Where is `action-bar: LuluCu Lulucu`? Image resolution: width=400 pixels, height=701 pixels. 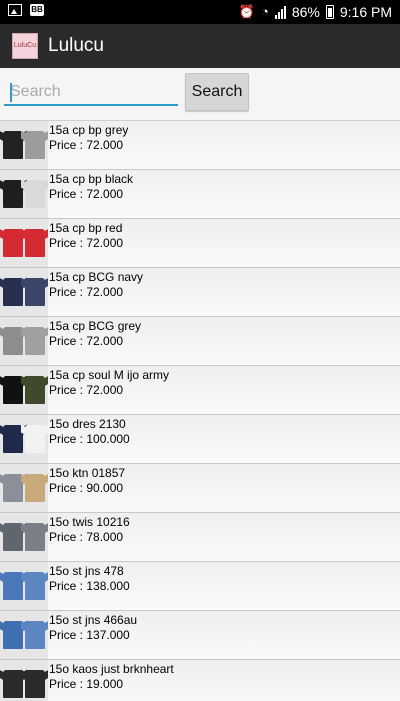 action-bar: LuluCu Lulucu is located at coordinates (200, 46).